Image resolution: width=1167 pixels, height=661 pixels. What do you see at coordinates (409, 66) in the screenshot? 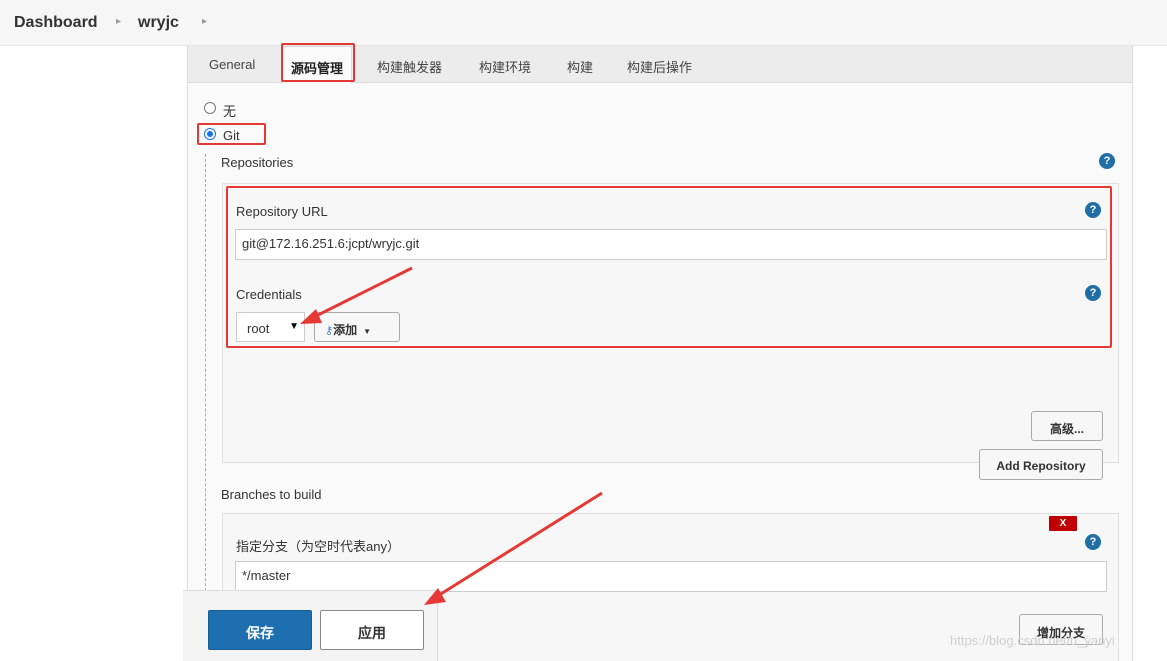
I see `tab-build-triggers: 构建触发器` at bounding box center [409, 66].